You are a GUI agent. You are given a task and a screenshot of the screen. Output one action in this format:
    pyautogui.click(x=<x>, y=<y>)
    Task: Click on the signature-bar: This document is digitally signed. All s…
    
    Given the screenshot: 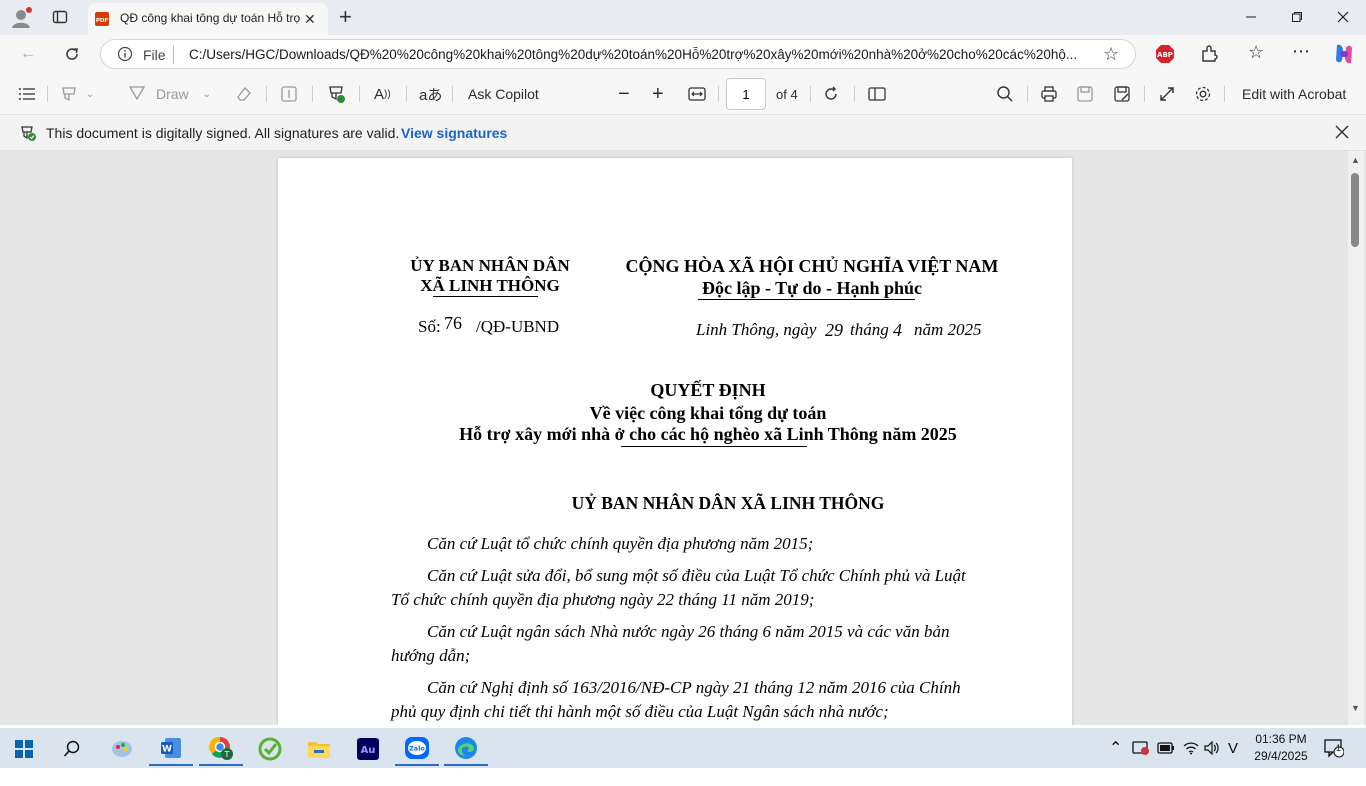 What is the action you would take?
    pyautogui.click(x=683, y=133)
    